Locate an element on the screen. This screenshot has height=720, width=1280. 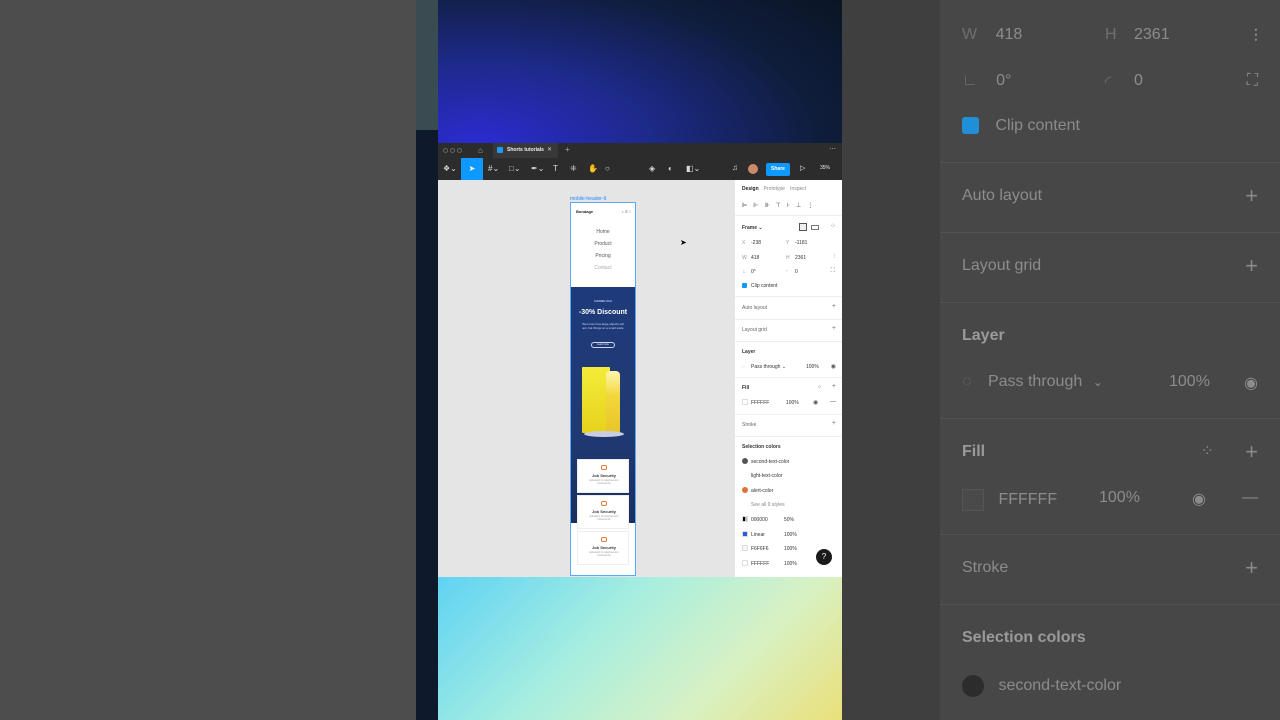
move-tool-icon: ➤ is located at coordinates (472, 169).